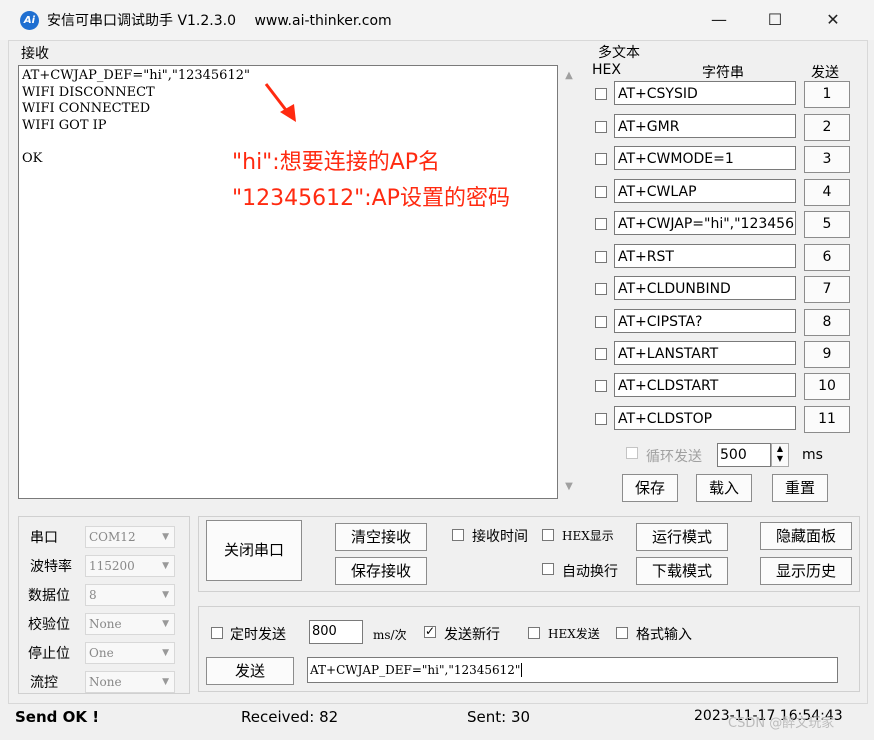 This screenshot has height=740, width=874. Describe the element at coordinates (534, 633) in the screenshot. I see `hex-send-checkbox` at that location.